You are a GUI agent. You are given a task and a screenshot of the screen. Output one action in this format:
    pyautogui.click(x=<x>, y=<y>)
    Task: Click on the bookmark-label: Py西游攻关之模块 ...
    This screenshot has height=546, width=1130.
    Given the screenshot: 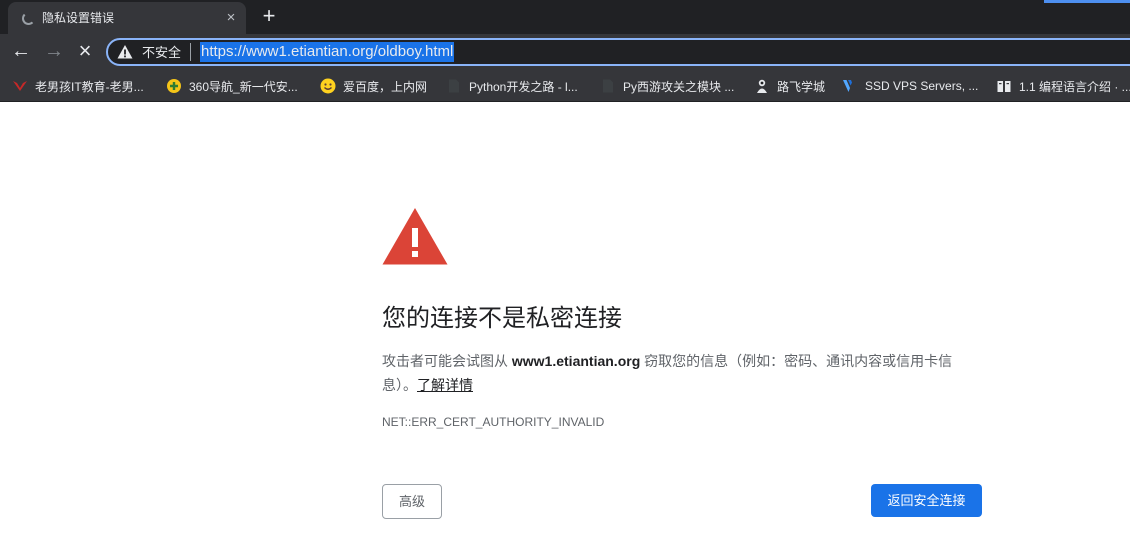 What is the action you would take?
    pyautogui.click(x=679, y=86)
    